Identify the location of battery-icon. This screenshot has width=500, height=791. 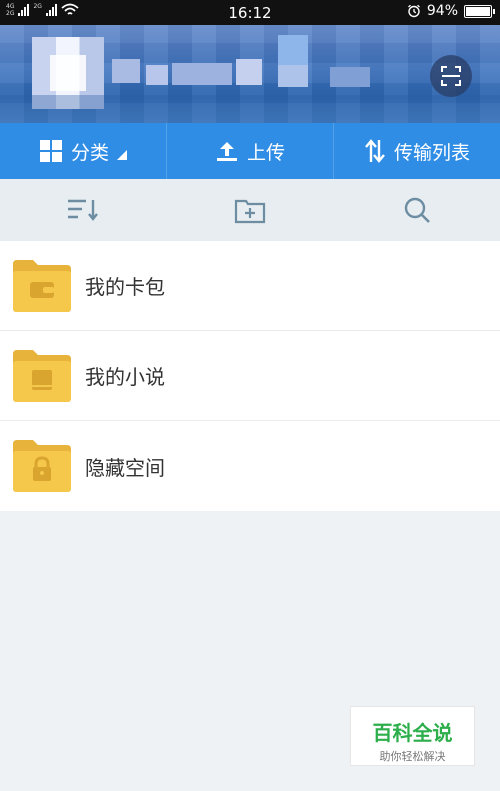
(479, 11).